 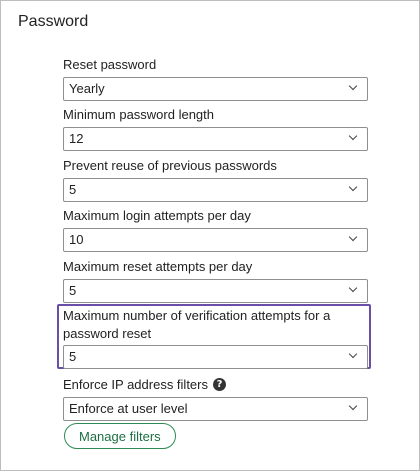 I want to click on field-label: Maximum login attempts per day, so click(x=157, y=215).